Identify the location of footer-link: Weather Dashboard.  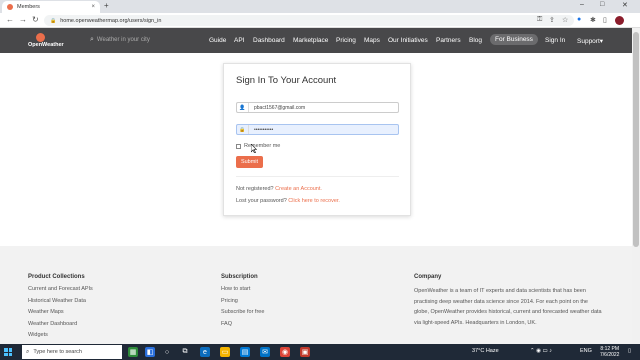
(60, 324).